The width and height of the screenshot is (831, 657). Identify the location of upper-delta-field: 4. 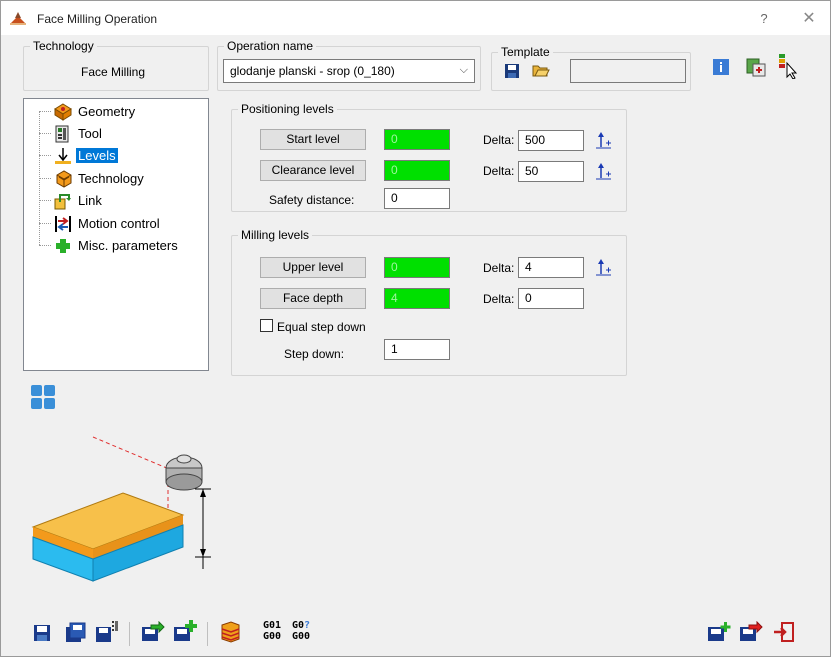
(551, 267).